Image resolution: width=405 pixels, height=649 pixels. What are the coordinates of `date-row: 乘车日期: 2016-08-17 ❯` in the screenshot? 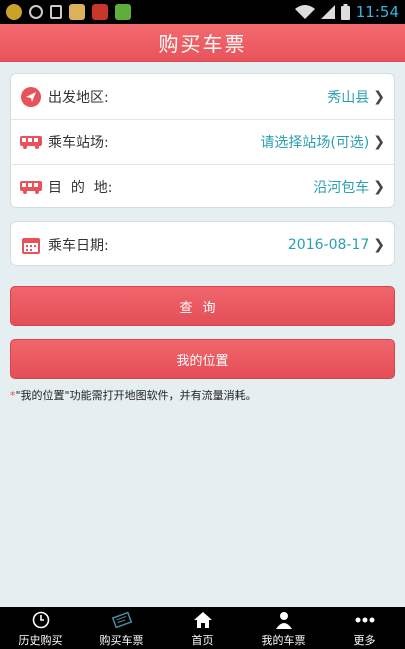 It's located at (202, 244).